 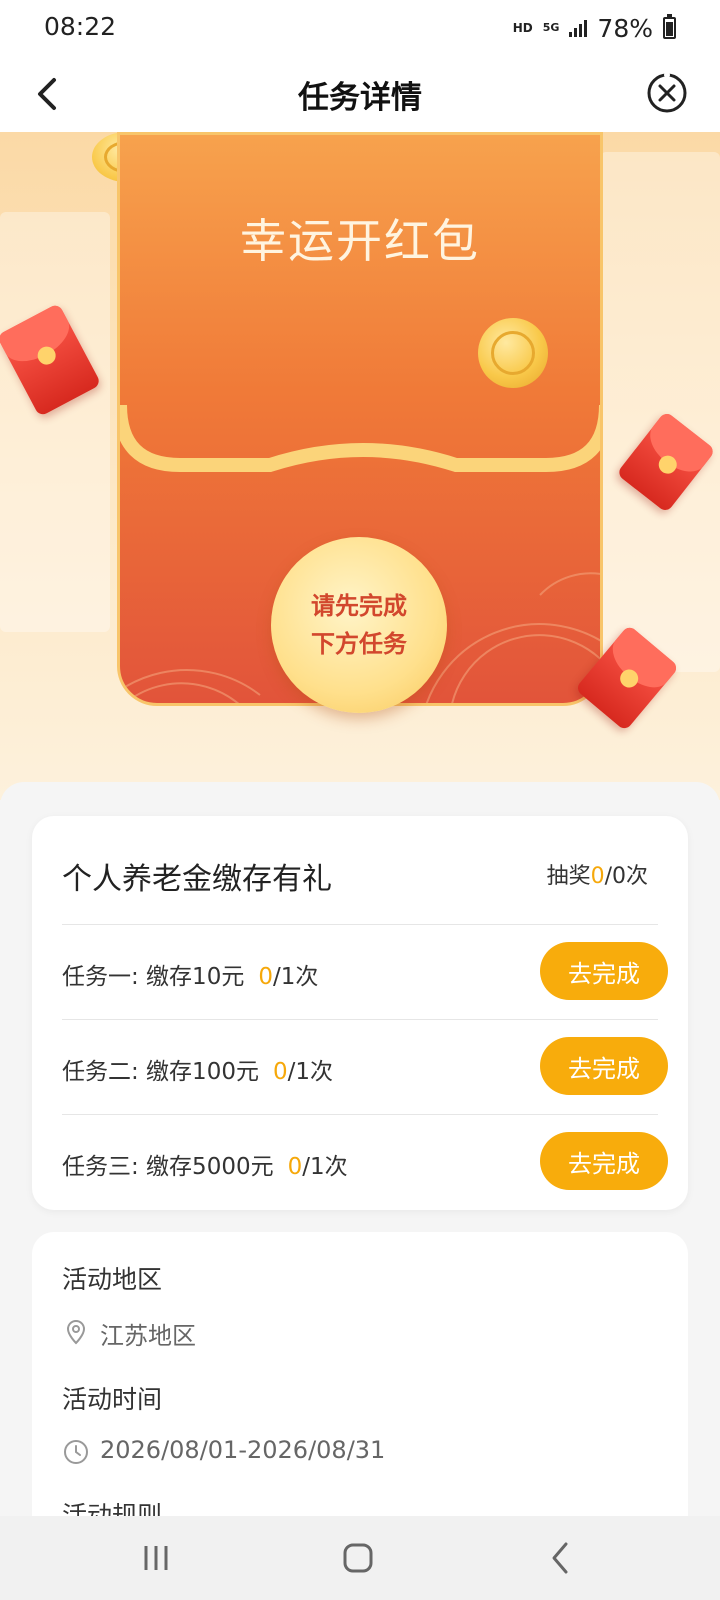 I want to click on back-nav-button, so click(x=560, y=1558).